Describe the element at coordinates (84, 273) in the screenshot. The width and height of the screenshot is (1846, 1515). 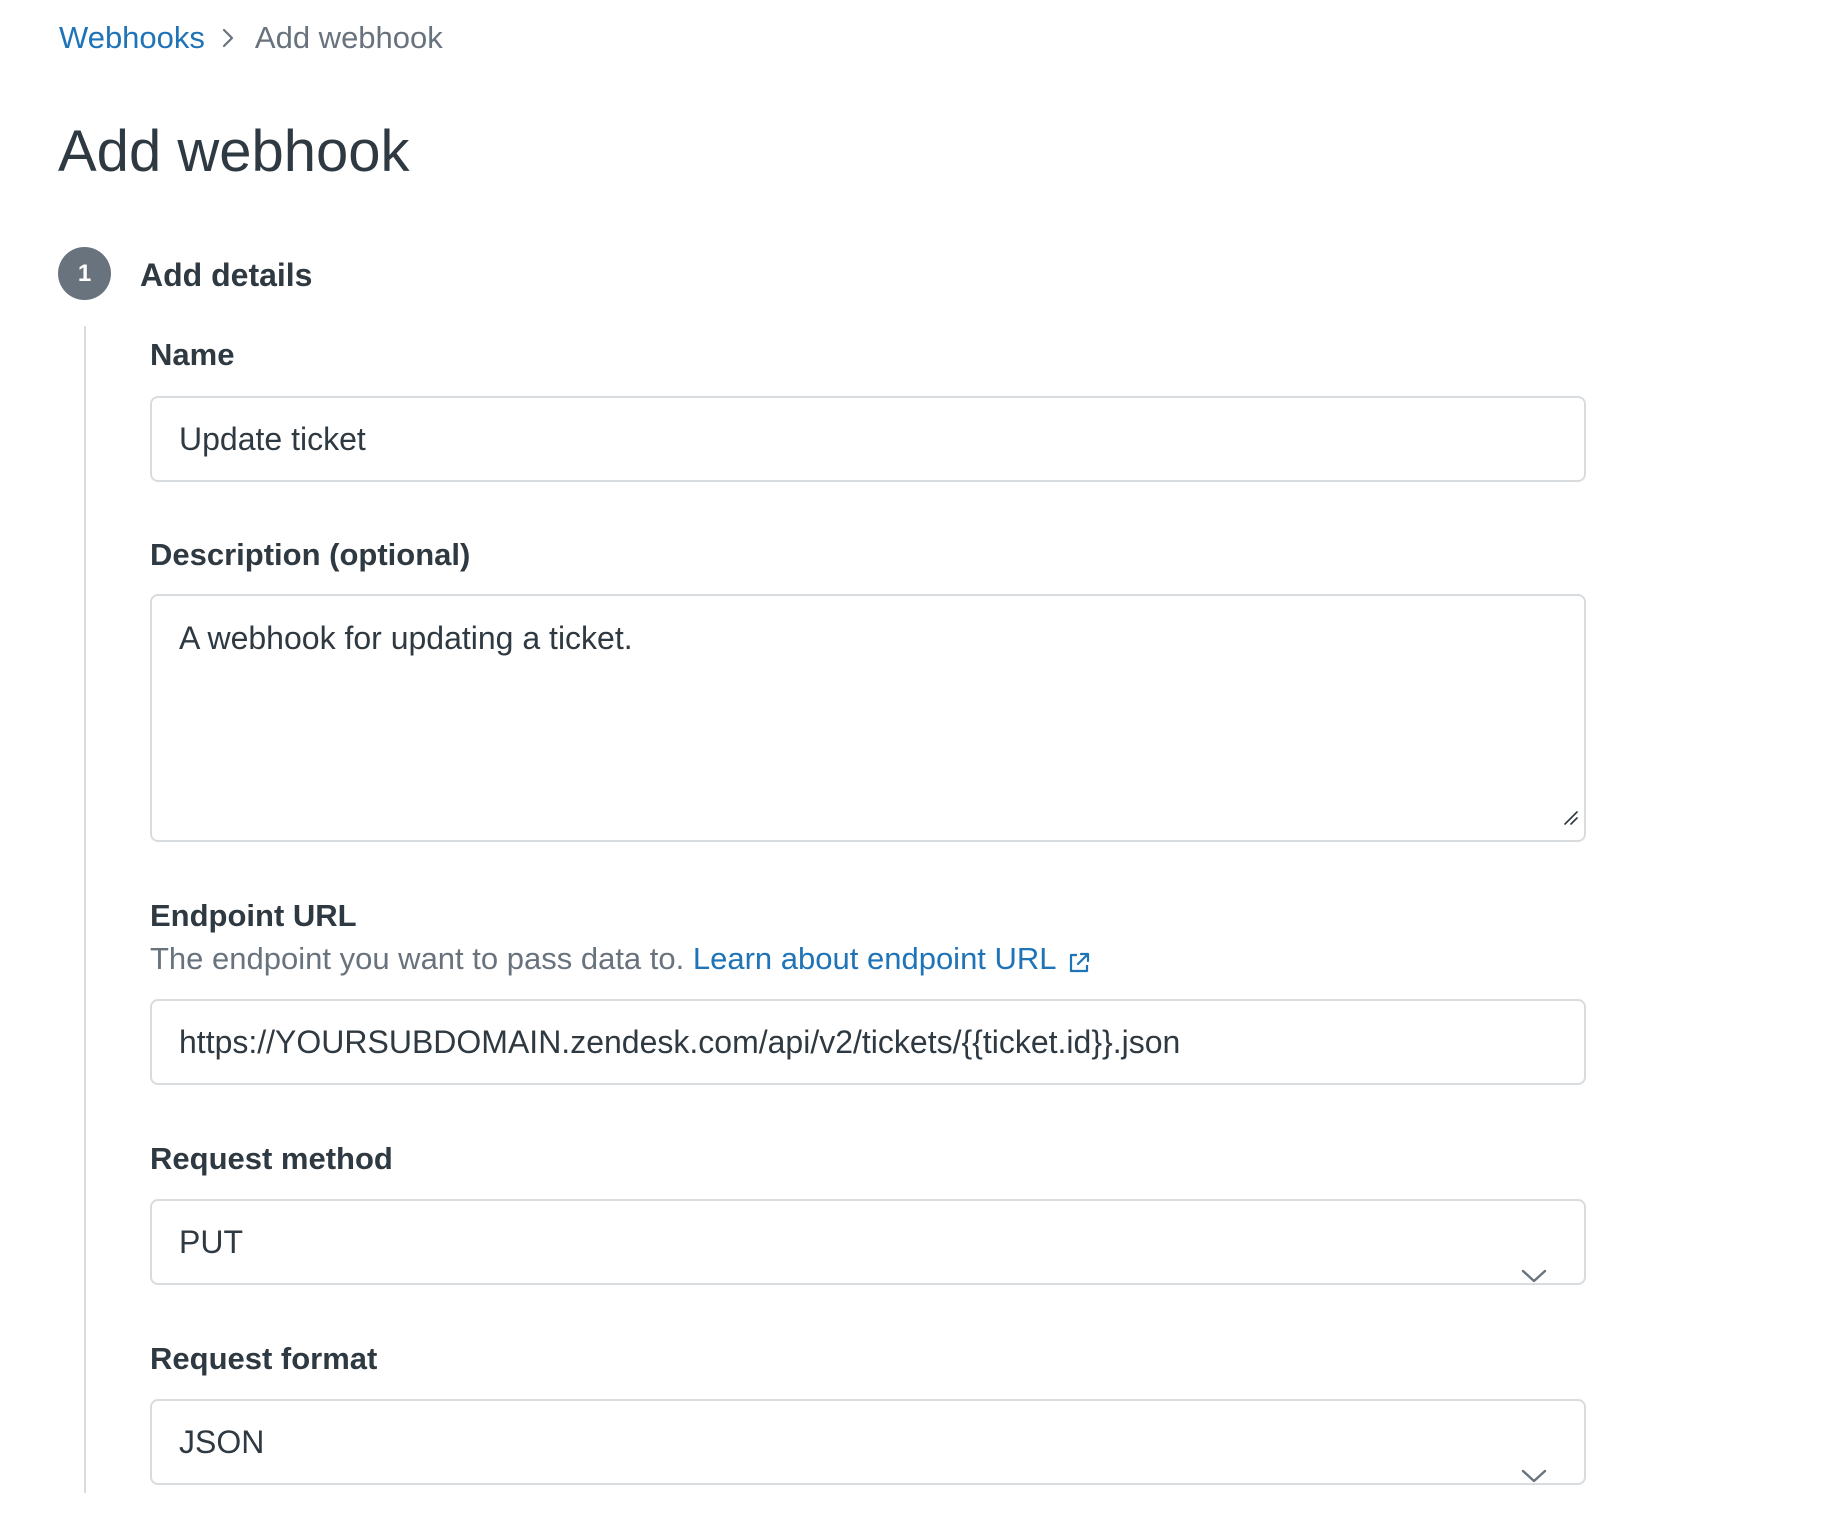
I see `step-number-badge: 1` at that location.